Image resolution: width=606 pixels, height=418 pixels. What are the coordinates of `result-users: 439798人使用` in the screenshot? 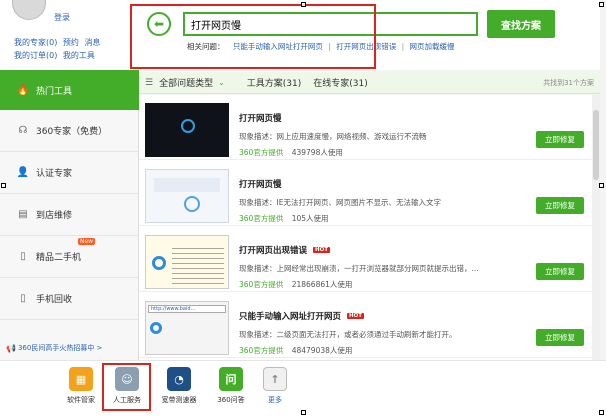 It's located at (317, 152).